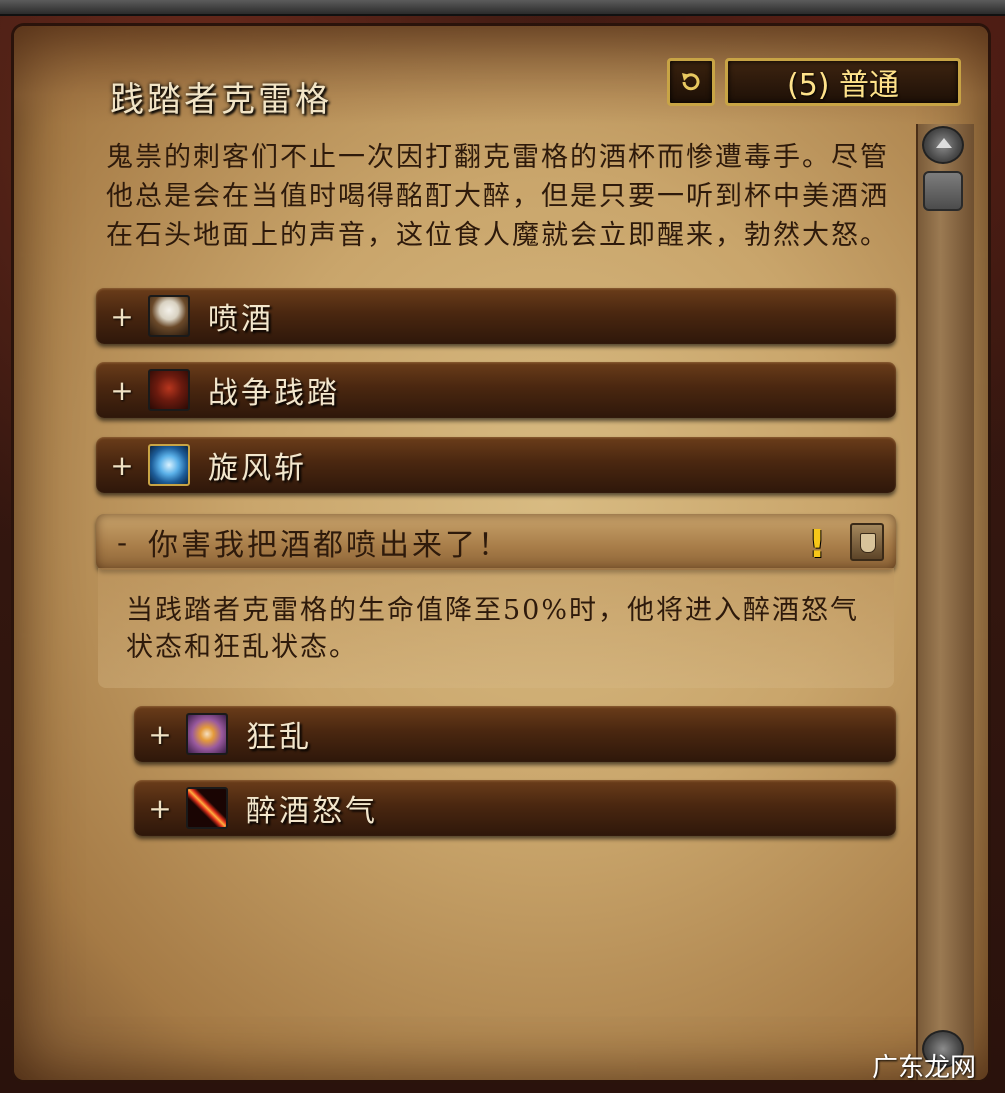  I want to click on frenzy-icon, so click(207, 734).